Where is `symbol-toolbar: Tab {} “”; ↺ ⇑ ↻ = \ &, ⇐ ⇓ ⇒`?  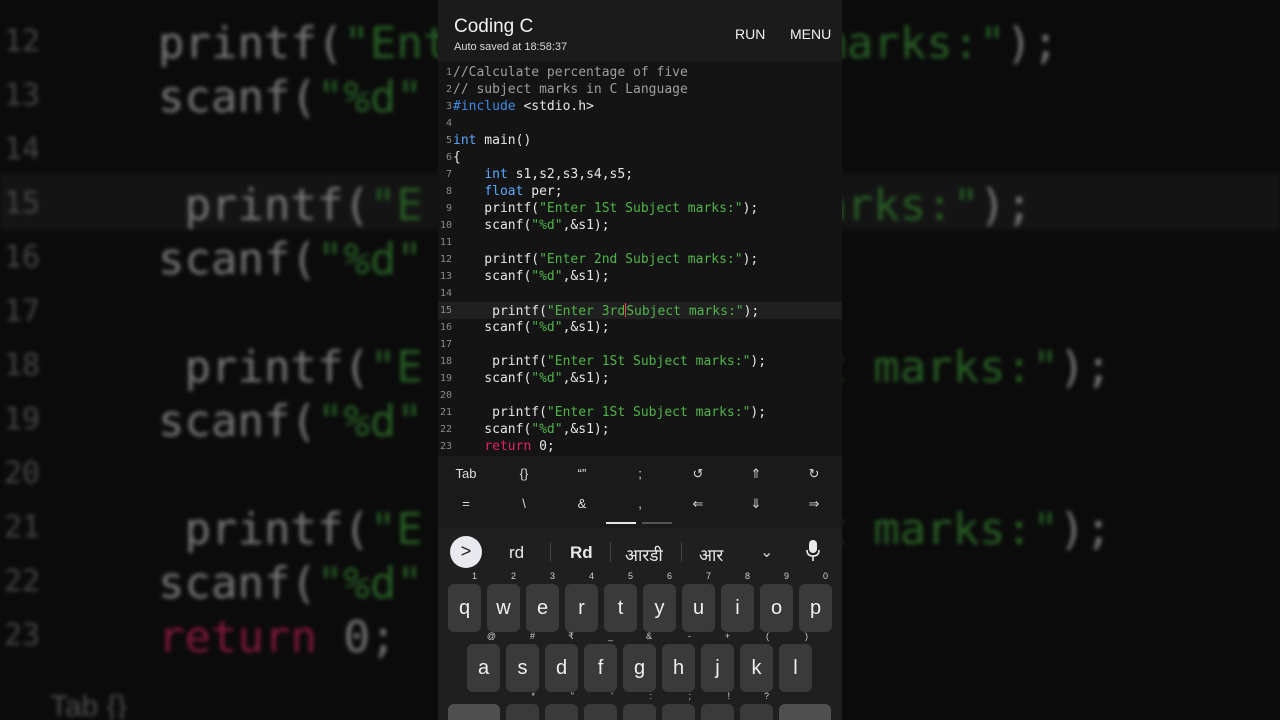
symbol-toolbar: Tab {} “”; ↺ ⇑ ↻ = \ &, ⇐ ⇓ ⇒ is located at coordinates (640, 492).